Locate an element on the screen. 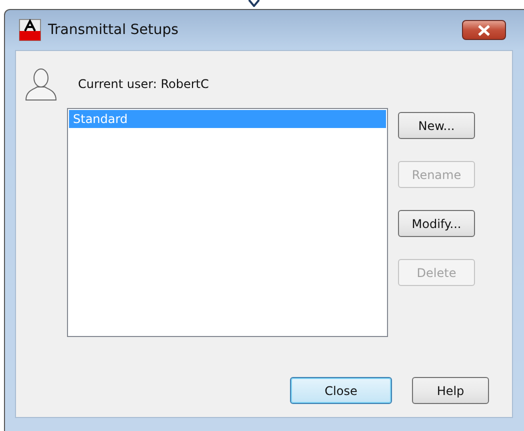  close-button is located at coordinates (484, 30).